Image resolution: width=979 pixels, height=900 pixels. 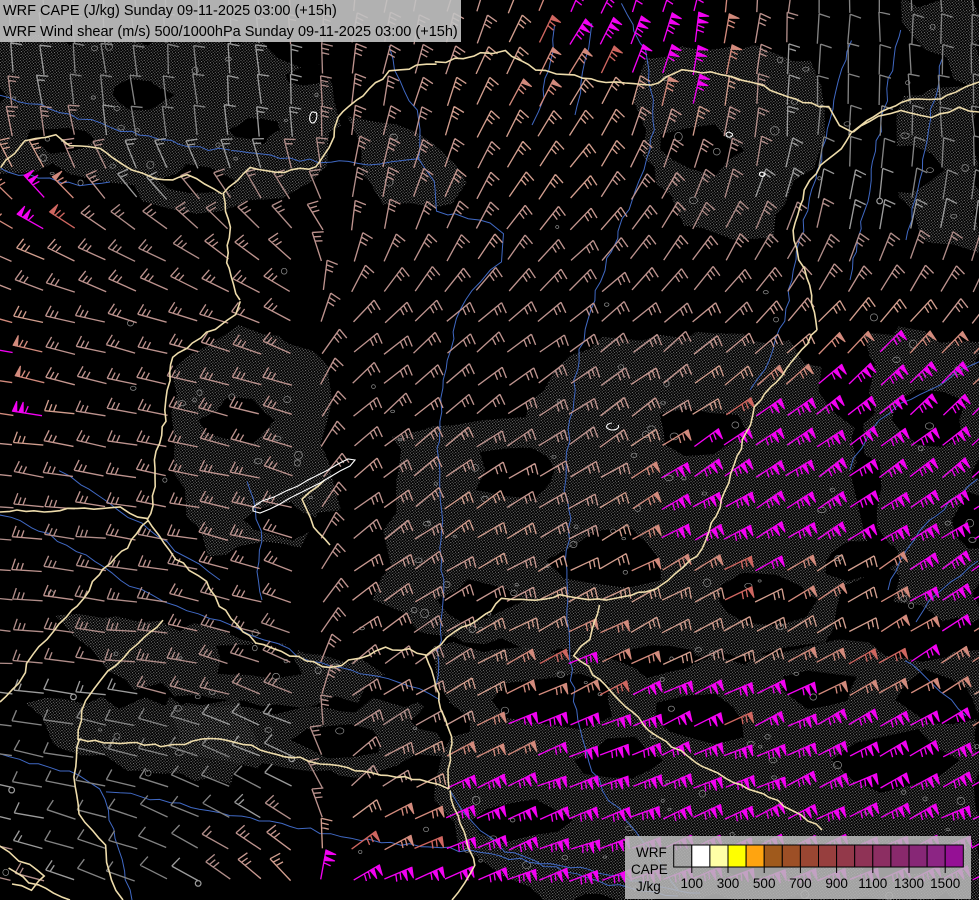 What do you see at coordinates (692, 883) in the screenshot?
I see `svg-text: 100` at bounding box center [692, 883].